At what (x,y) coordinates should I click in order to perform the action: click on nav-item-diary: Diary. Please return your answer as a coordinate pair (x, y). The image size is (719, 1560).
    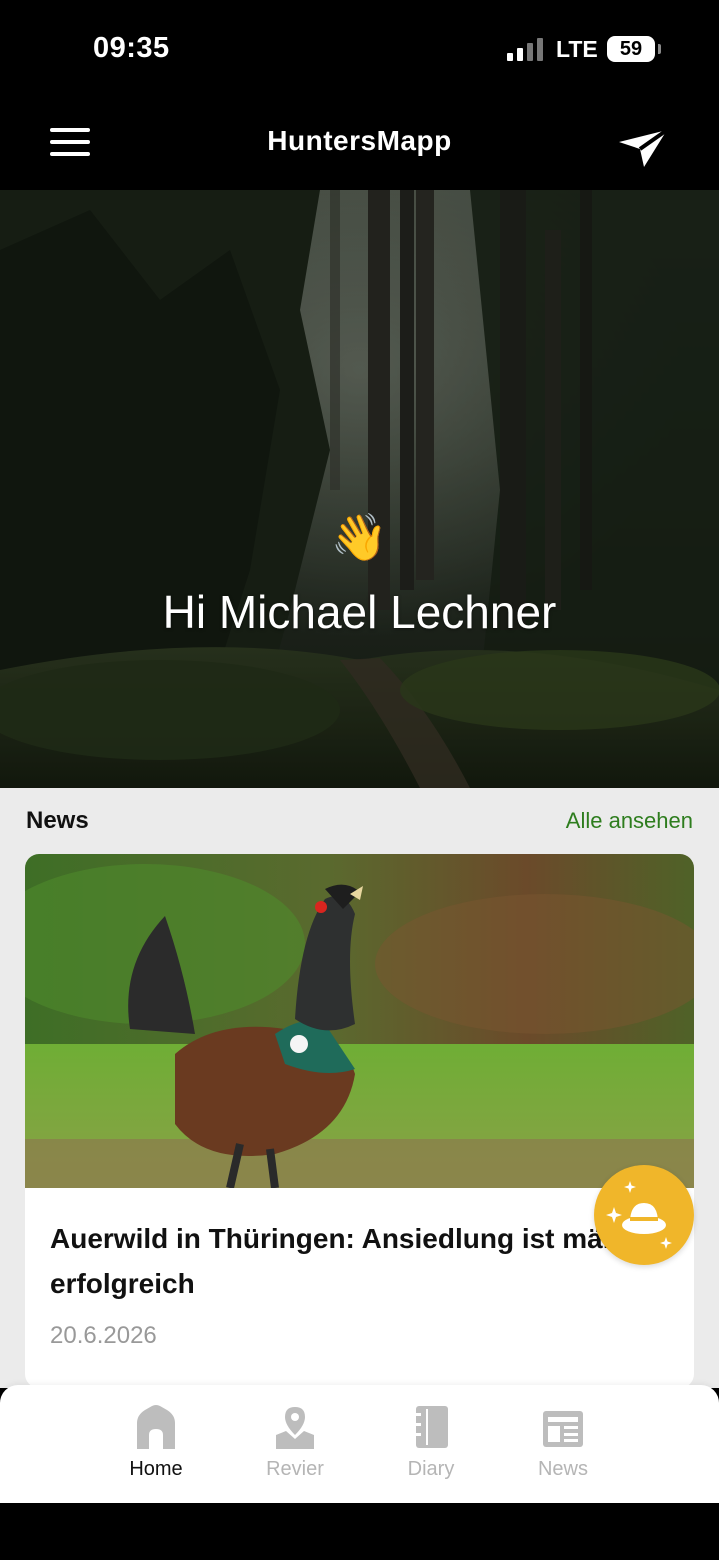
    Looking at the image, I should click on (431, 1444).